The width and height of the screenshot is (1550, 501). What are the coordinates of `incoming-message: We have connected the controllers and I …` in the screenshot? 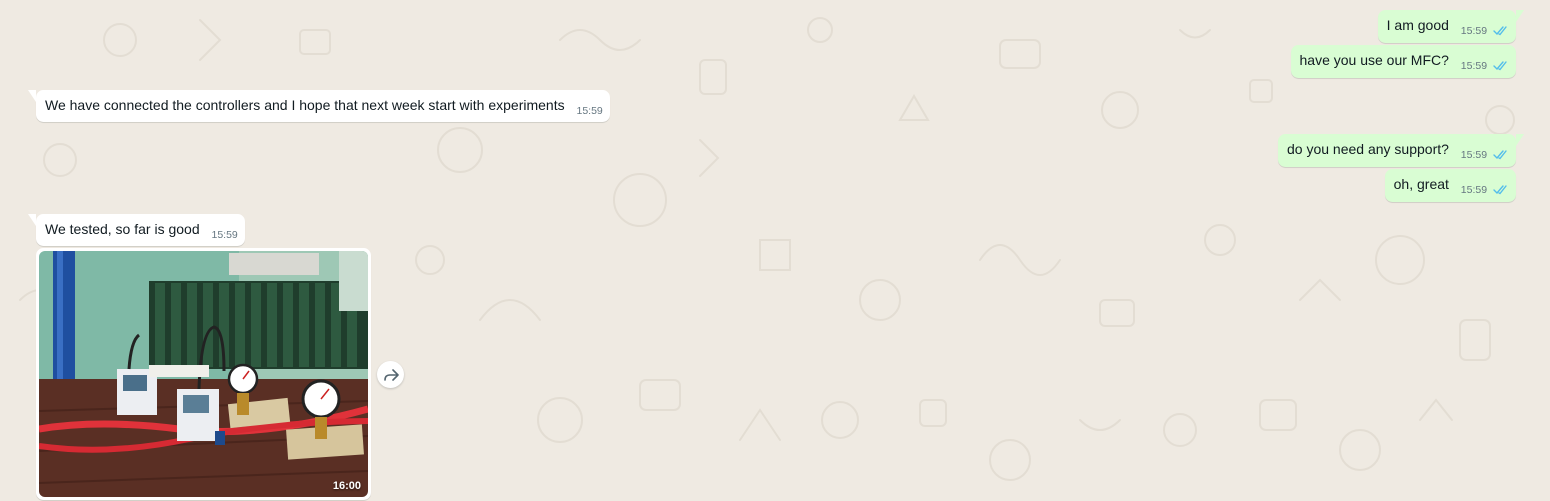 It's located at (319, 106).